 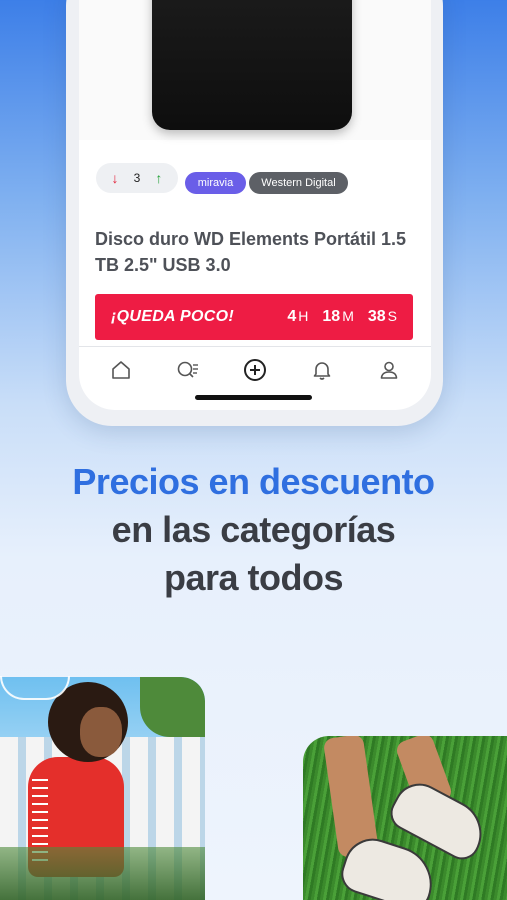 I want to click on countdown-seconds: 38 S, so click(x=382, y=316).